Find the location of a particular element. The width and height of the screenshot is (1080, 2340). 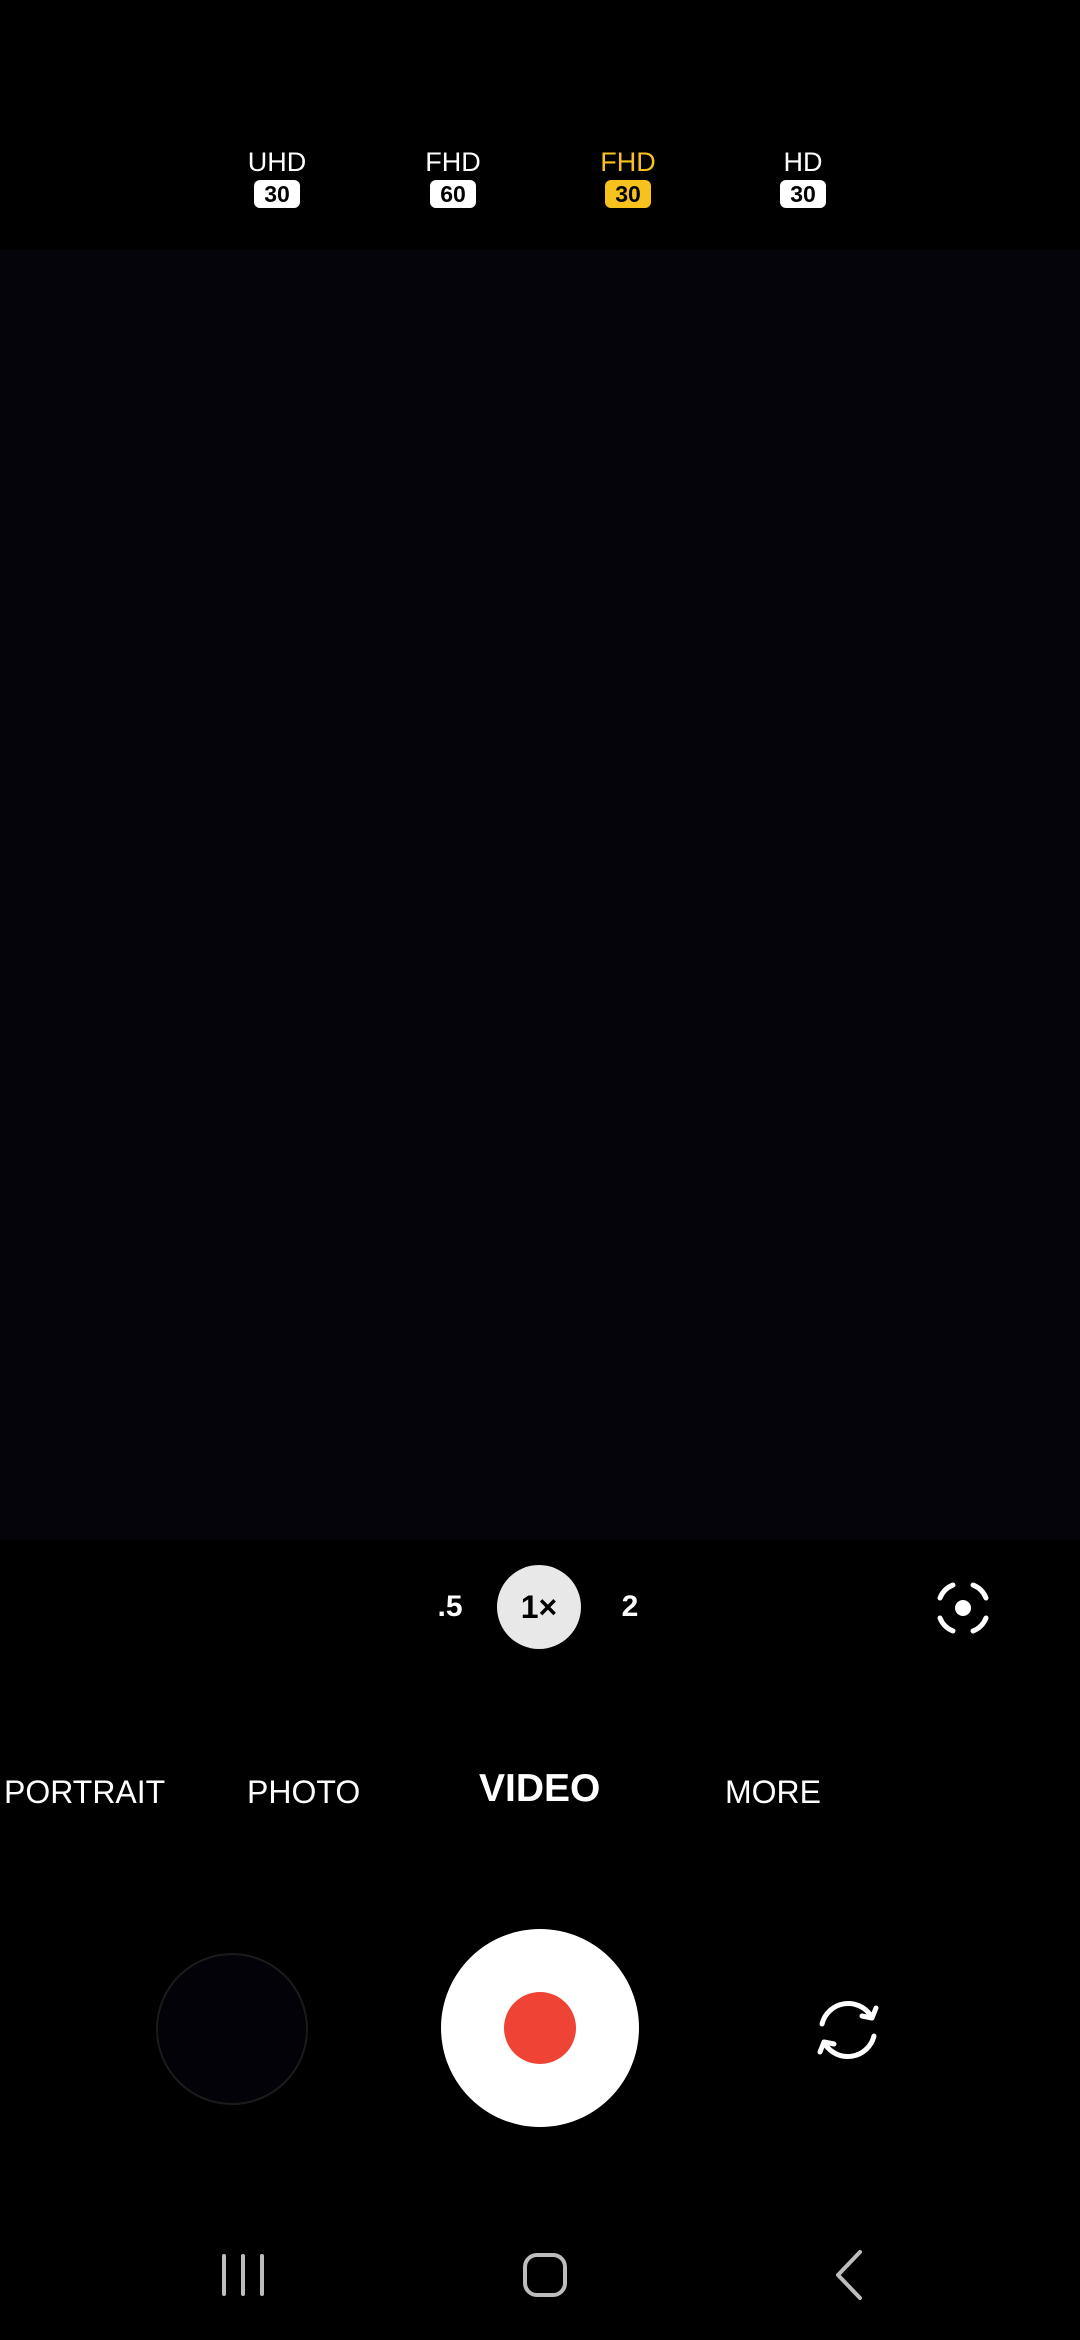

resolution-label: HD is located at coordinates (803, 162).